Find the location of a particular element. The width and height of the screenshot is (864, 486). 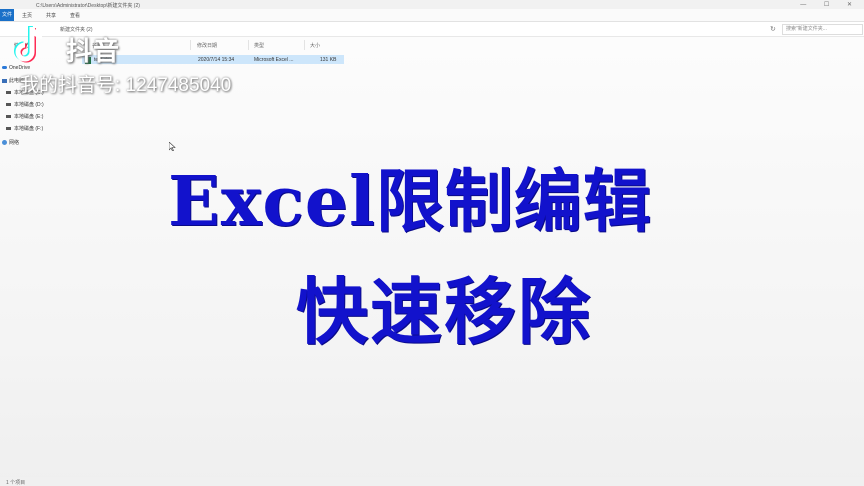

window-controls: — ☐ ✕ is located at coordinates (830, 4).